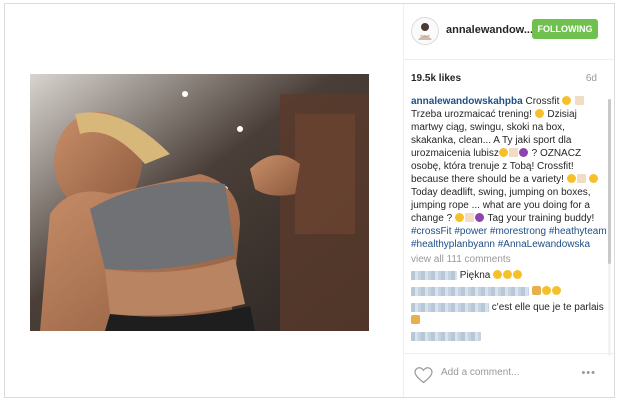  I want to click on caption-text-2: Trzeba urozmaicać trening!, so click(471, 114).